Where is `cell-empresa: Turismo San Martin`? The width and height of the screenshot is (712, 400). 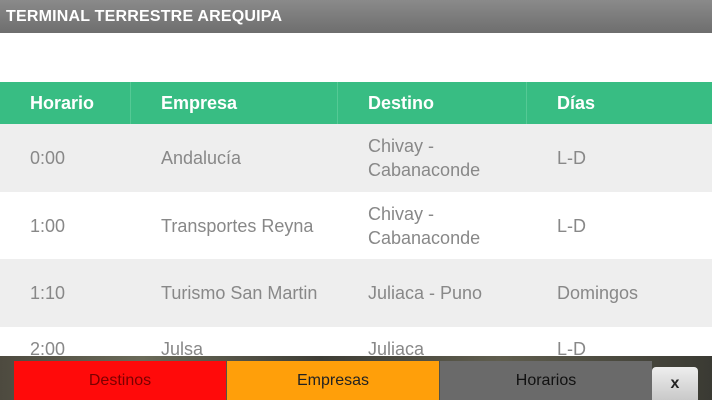 cell-empresa: Turismo San Martin is located at coordinates (239, 293).